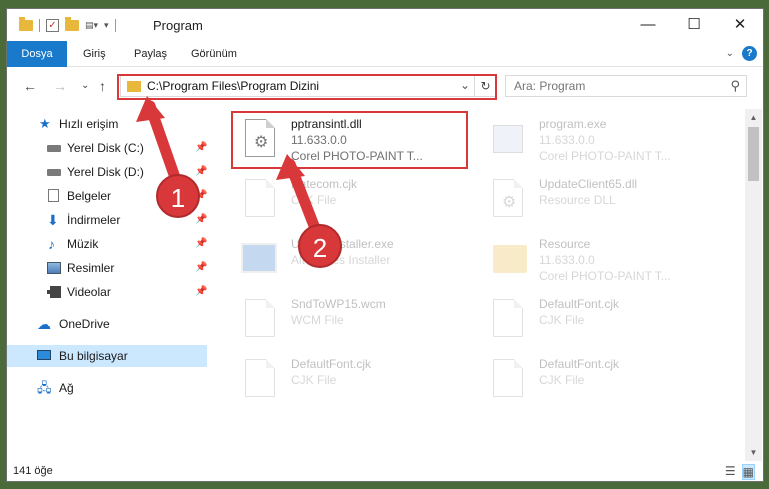 This screenshot has height=489, width=769. Describe the element at coordinates (89, 292) in the screenshot. I see `sidebar-item-label: Videolar` at that location.